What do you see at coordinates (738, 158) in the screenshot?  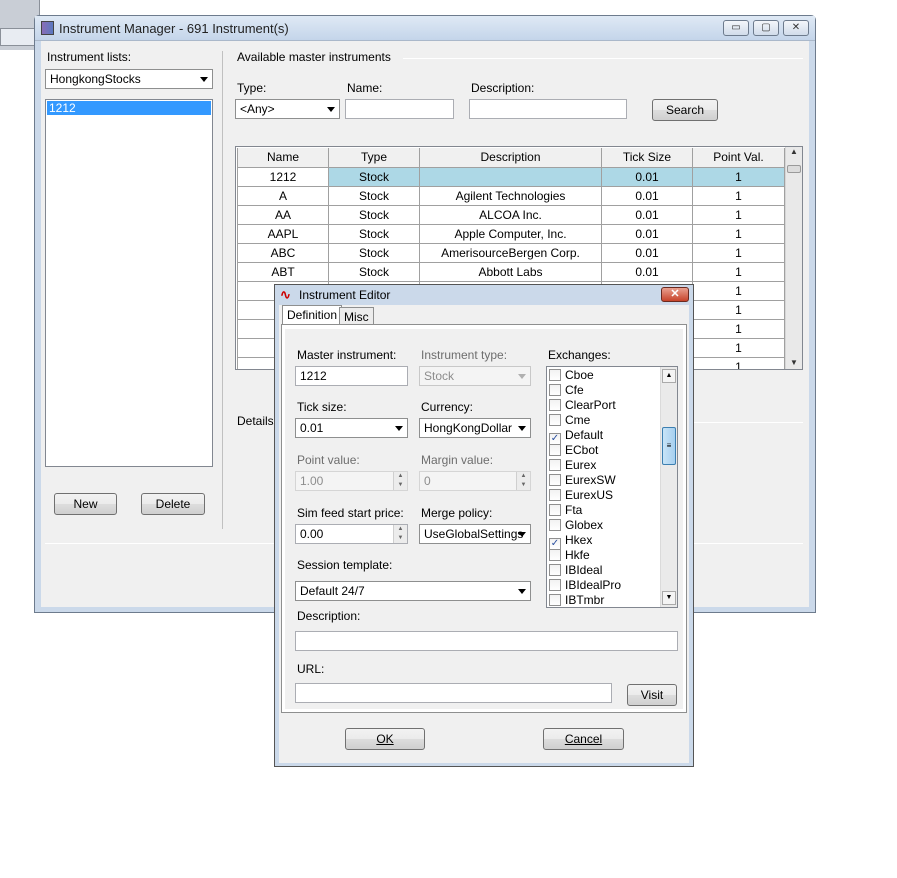 I see `column-header: Point Val.` at bounding box center [738, 158].